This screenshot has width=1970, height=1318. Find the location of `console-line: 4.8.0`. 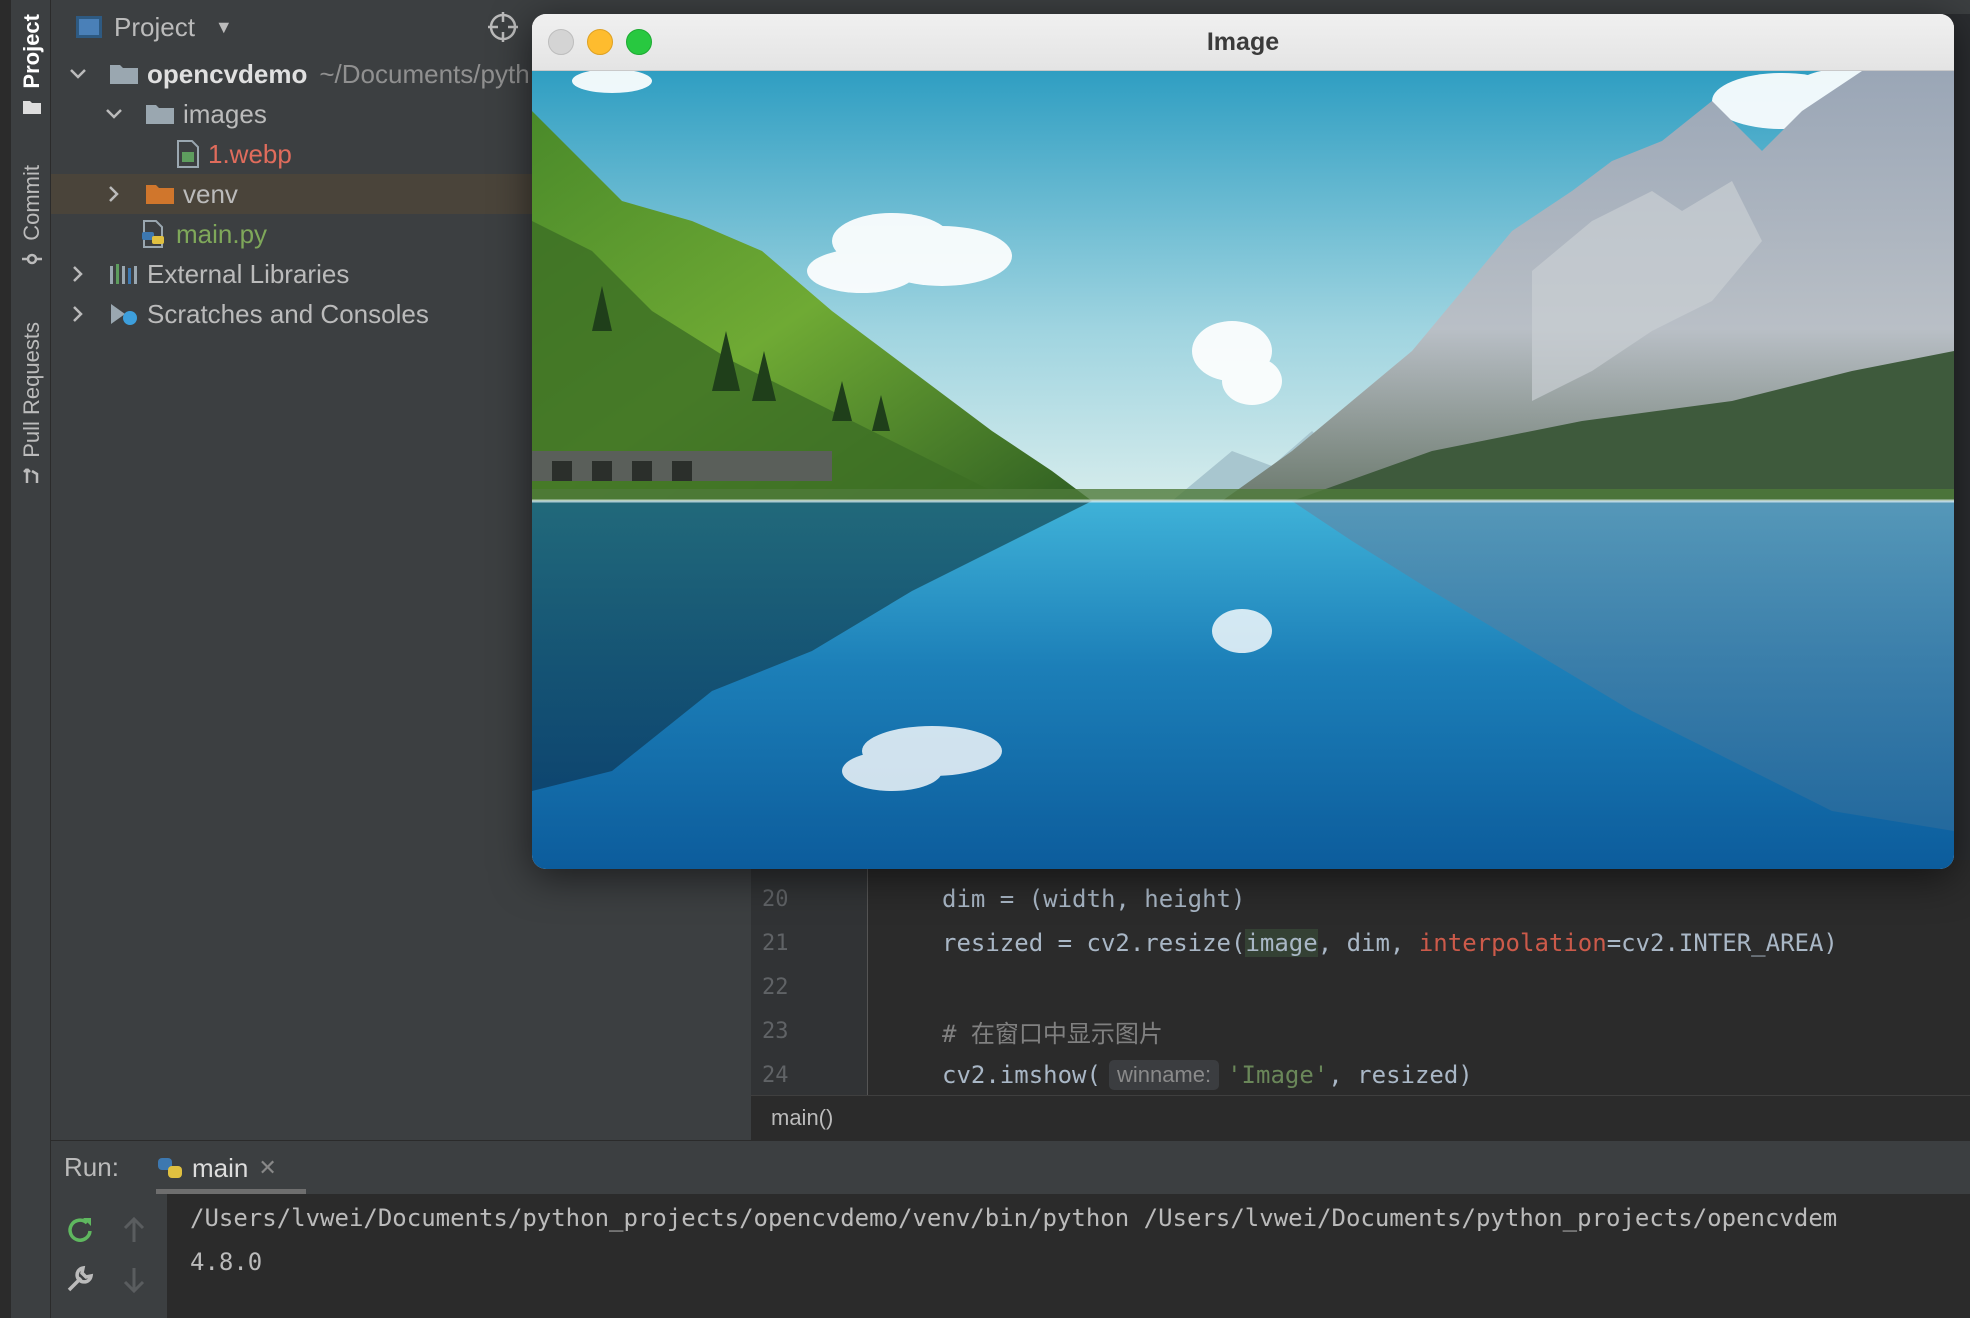

console-line: 4.8.0 is located at coordinates (226, 1262).